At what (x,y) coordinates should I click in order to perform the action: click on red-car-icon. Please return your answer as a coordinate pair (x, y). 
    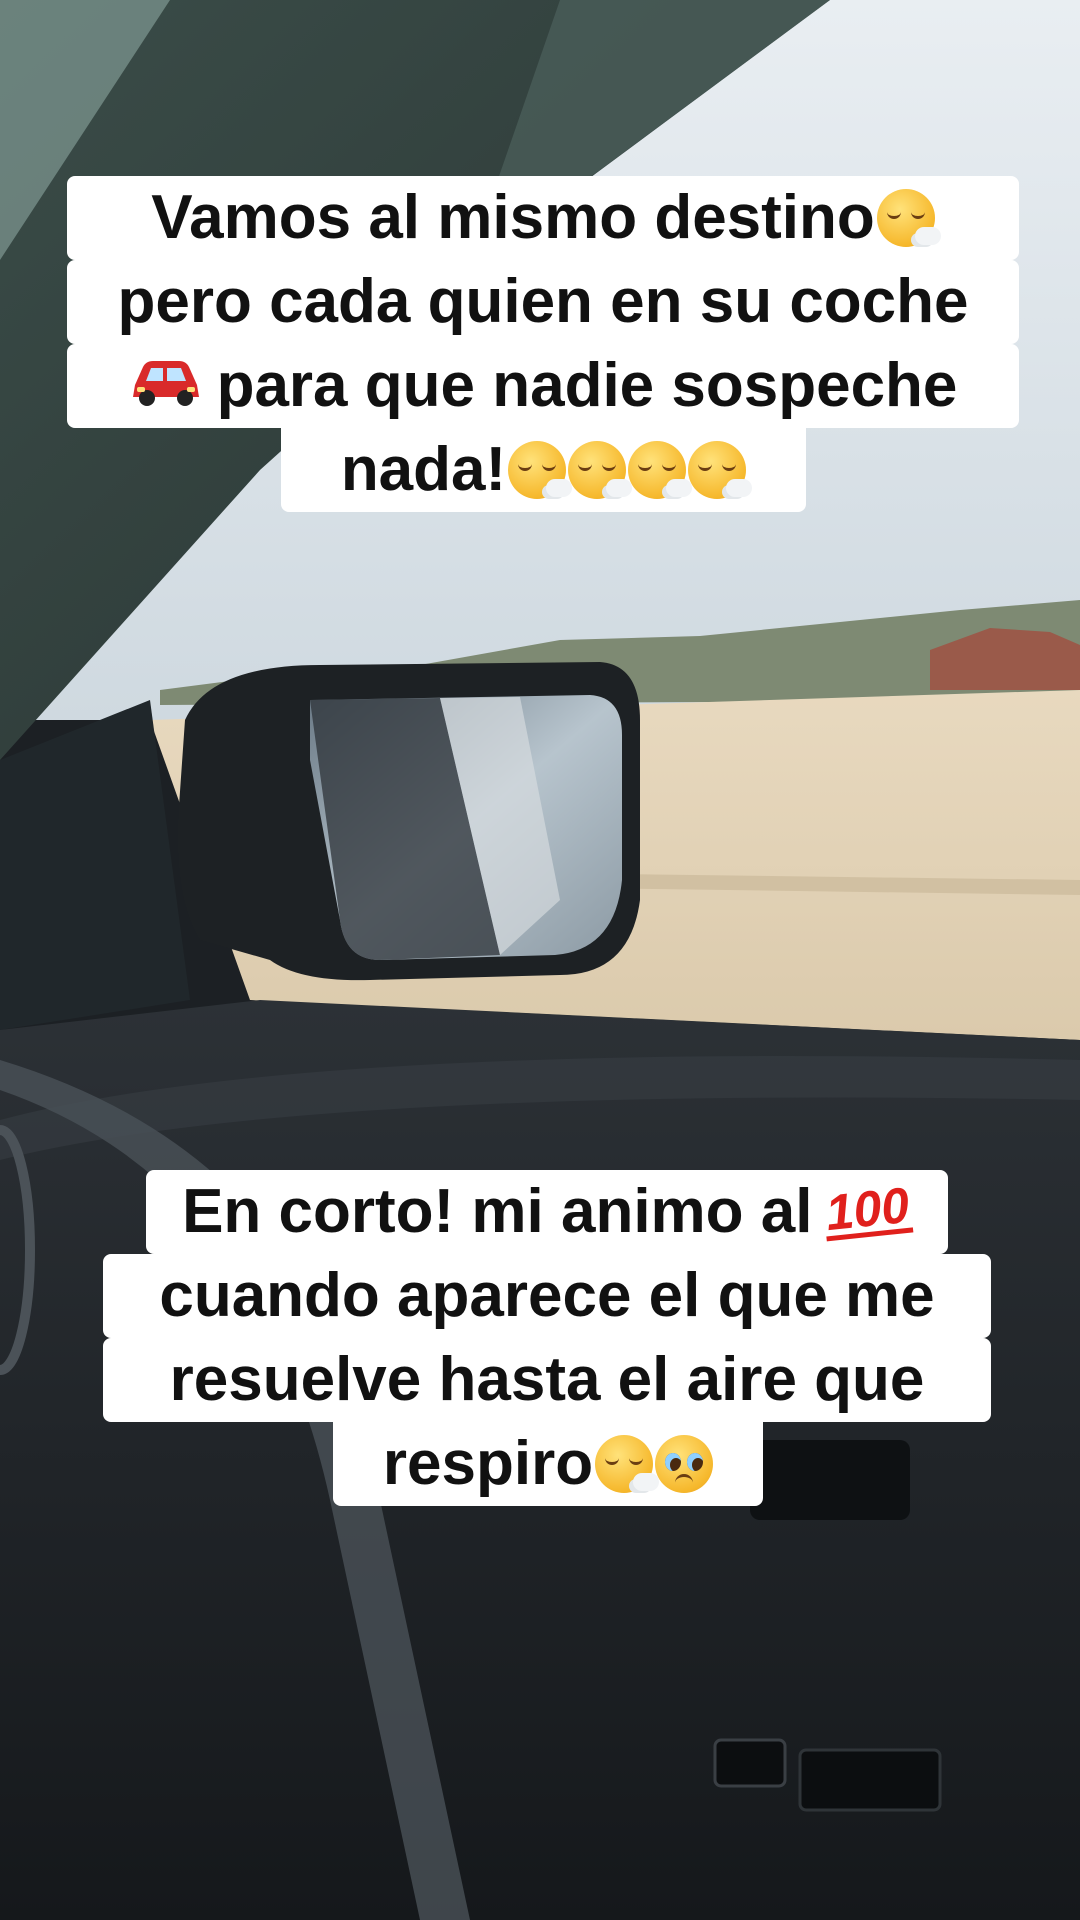
    Looking at the image, I should click on (166, 386).